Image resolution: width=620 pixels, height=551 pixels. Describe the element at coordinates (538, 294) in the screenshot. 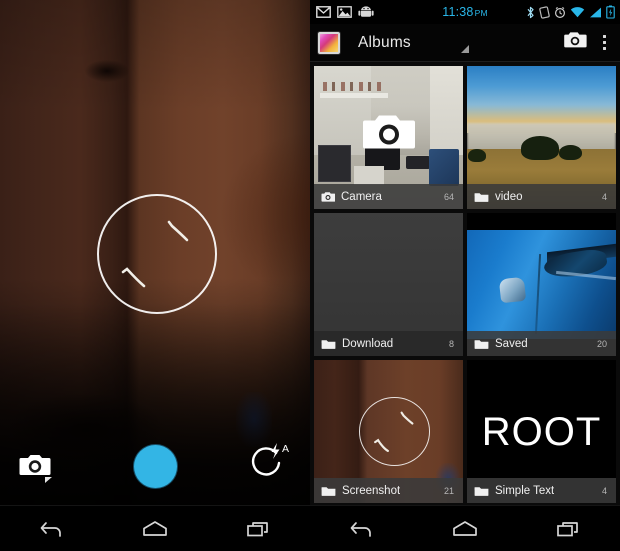

I see `thumb-door-seam` at that location.